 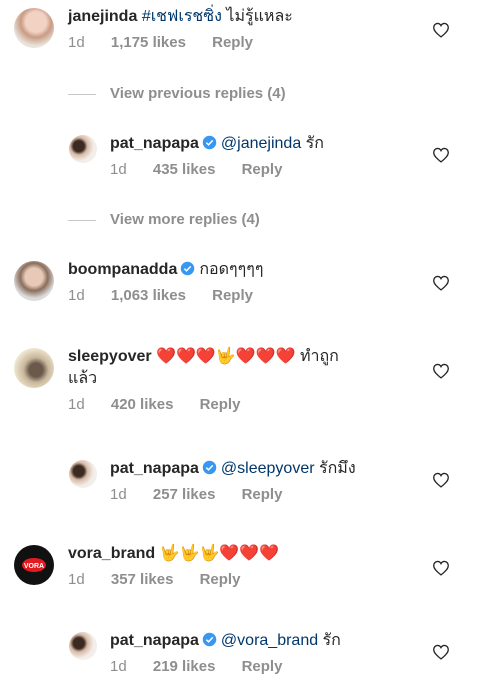 I want to click on likes-count: 219 likes, so click(x=184, y=666).